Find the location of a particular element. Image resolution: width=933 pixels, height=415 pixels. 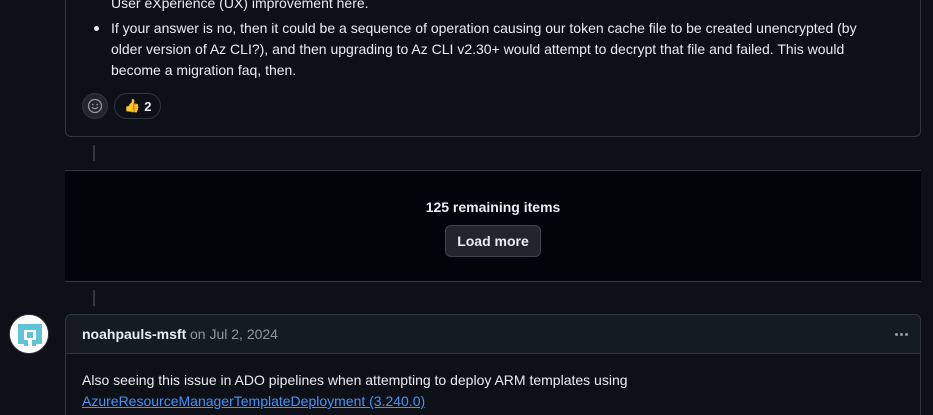

avatar-identicon is located at coordinates (29, 334).